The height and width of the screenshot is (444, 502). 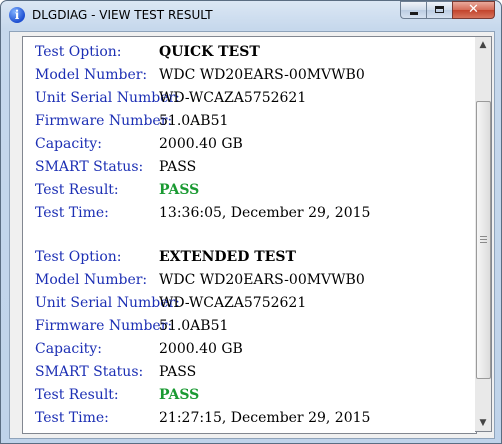 I want to click on maximize-button, so click(x=439, y=10).